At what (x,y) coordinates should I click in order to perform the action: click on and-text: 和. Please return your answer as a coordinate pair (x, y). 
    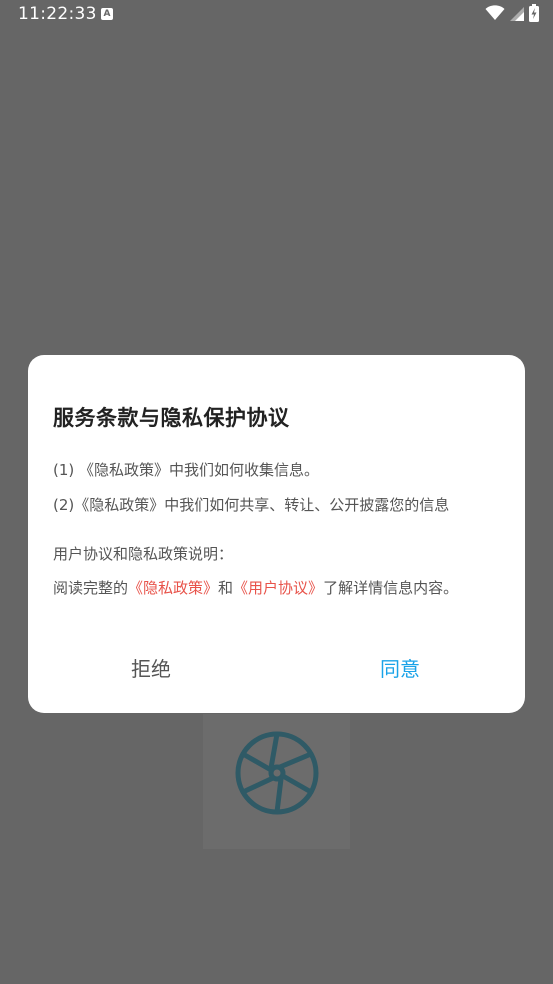
    Looking at the image, I should click on (226, 588).